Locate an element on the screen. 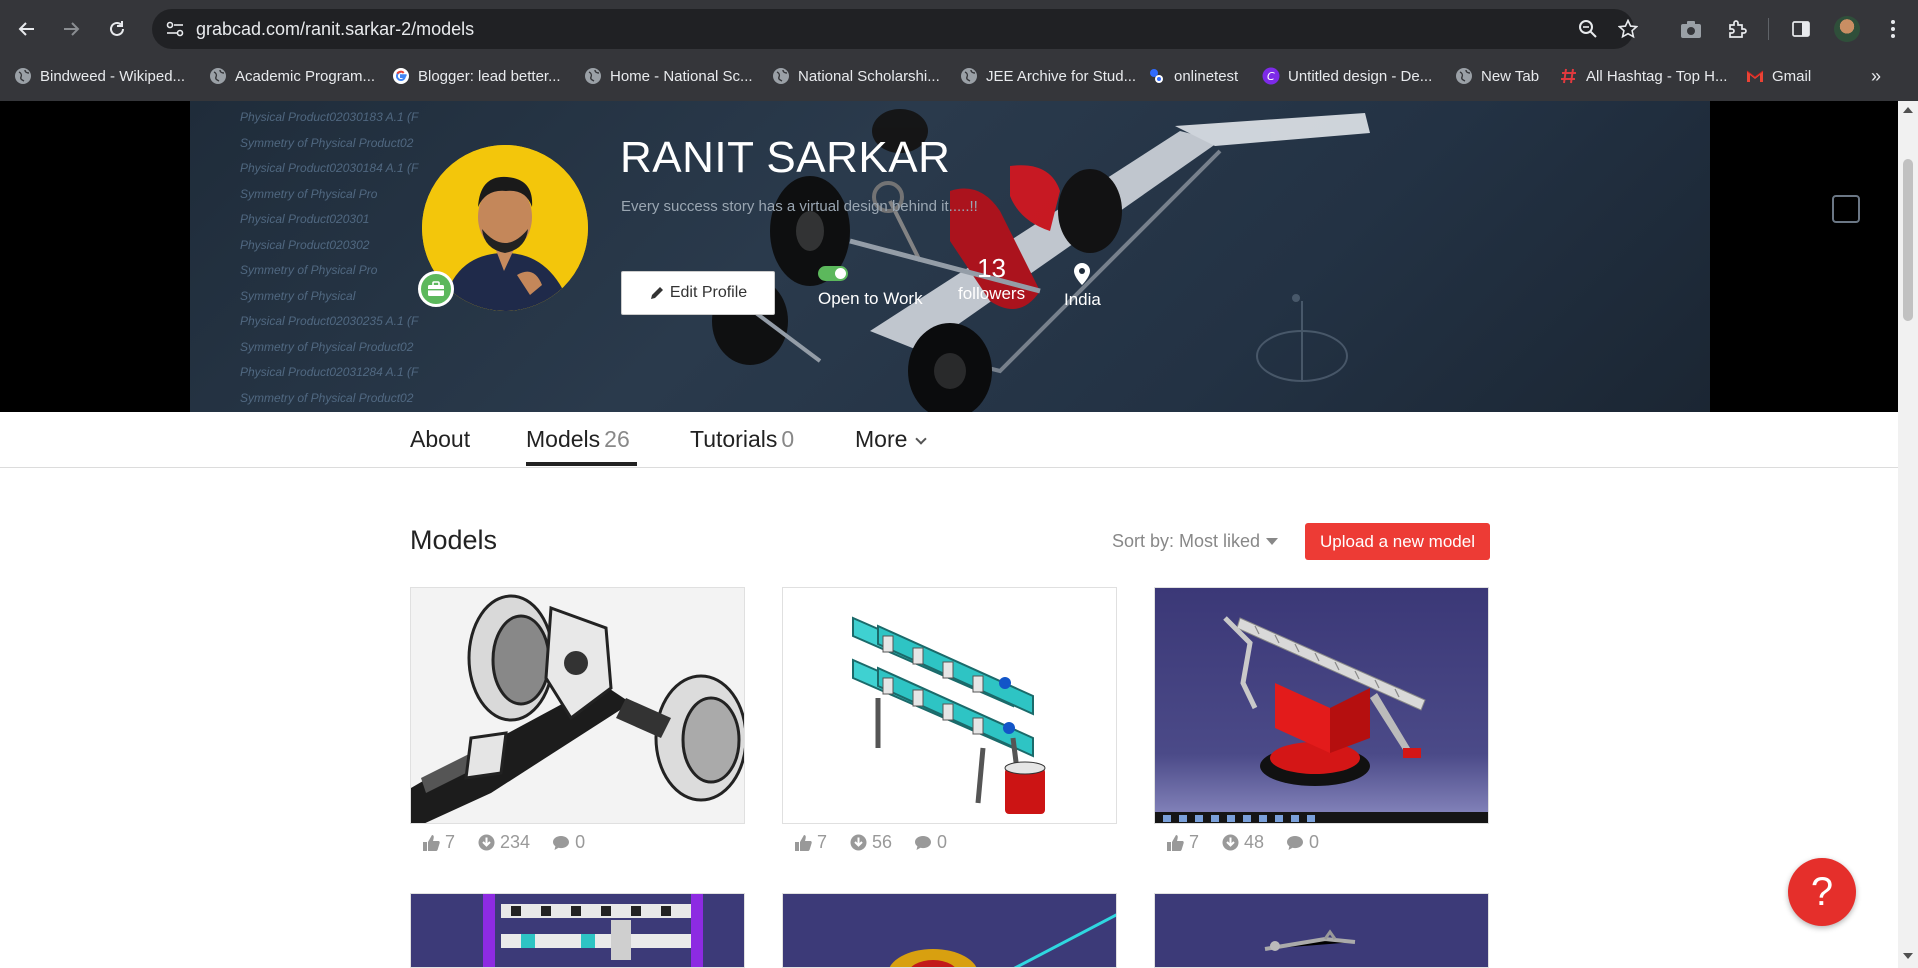 This screenshot has height=968, width=1918. map-pin-icon is located at coordinates (1082, 274).